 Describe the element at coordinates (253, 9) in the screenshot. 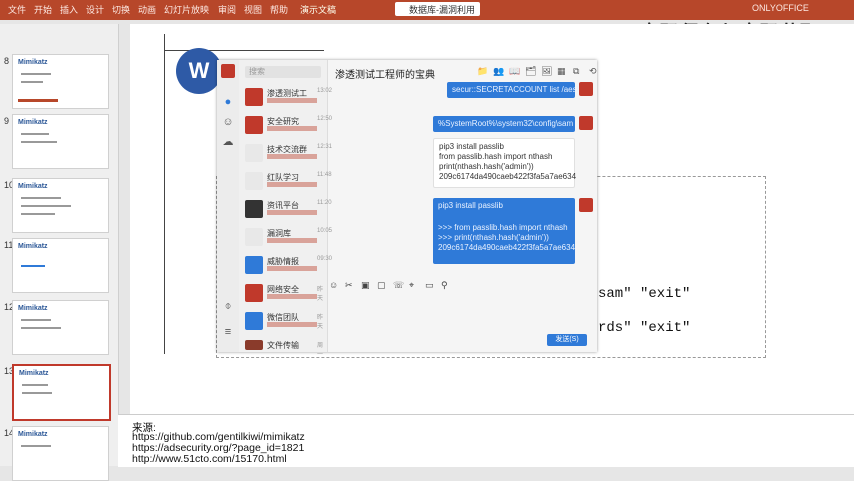

I see `ribbon-tab-view: 视图` at that location.